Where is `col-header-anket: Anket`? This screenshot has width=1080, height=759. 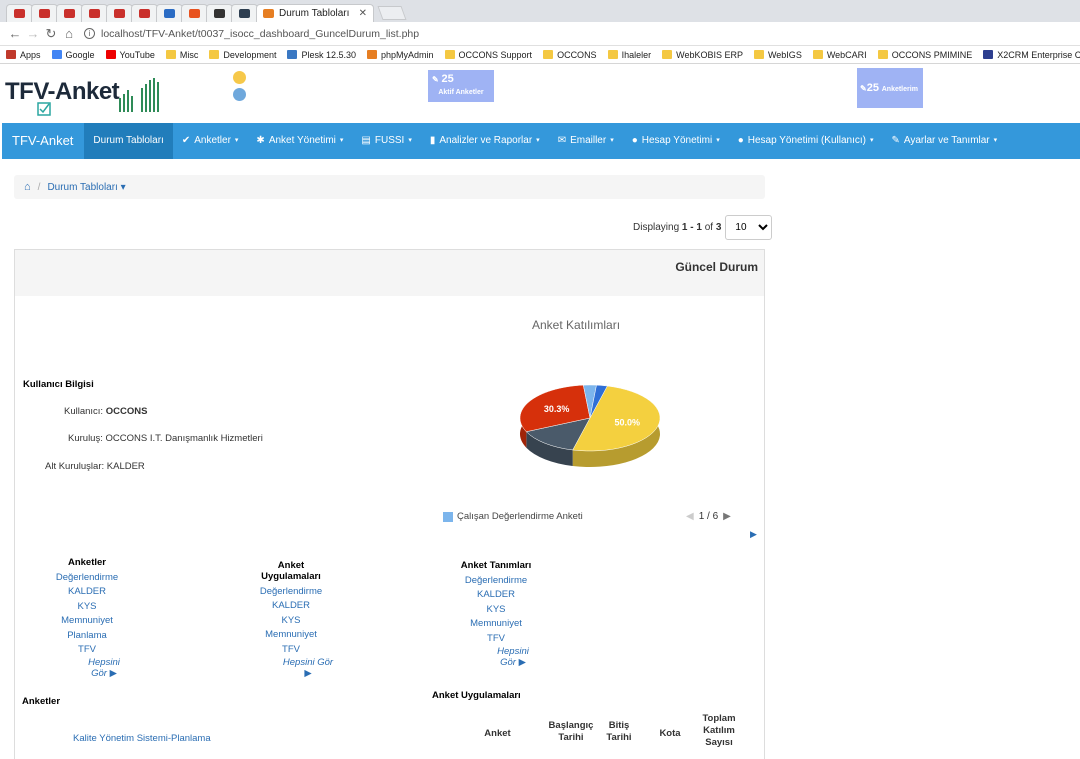
col-header-anket: Anket is located at coordinates (497, 734).